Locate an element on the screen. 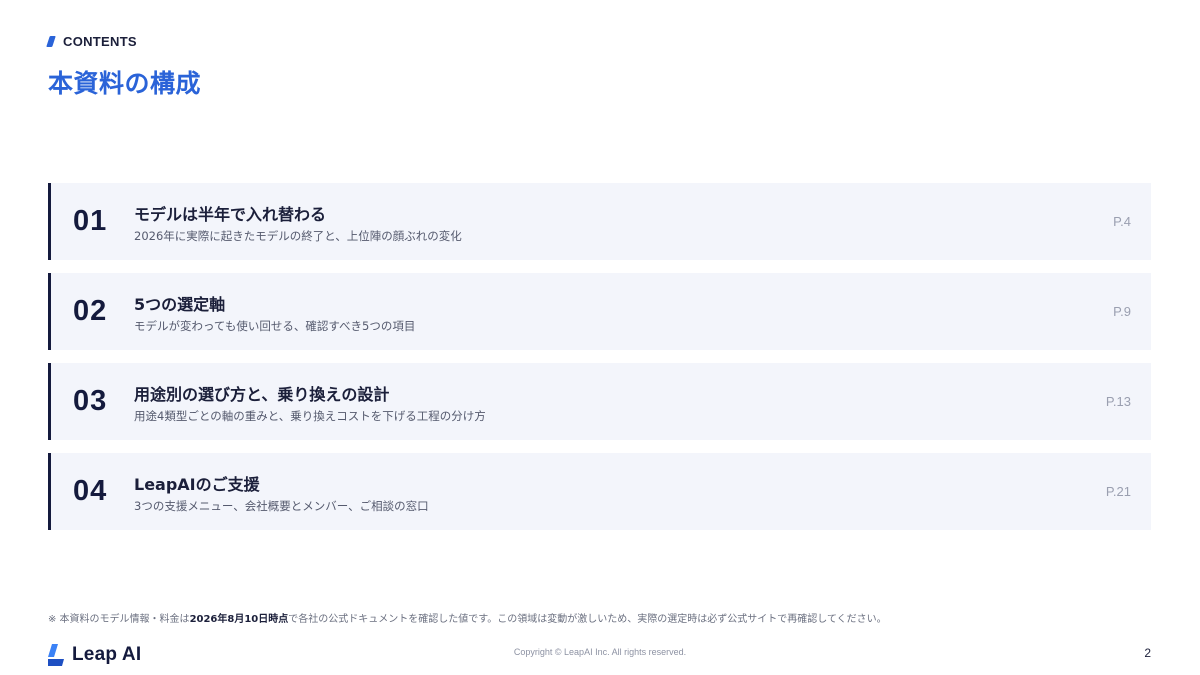 The image size is (1200, 675). toc-description: 用途4類型ごとの軸の重みと、乗り換えコストを下げる工程の分け方 is located at coordinates (310, 416).